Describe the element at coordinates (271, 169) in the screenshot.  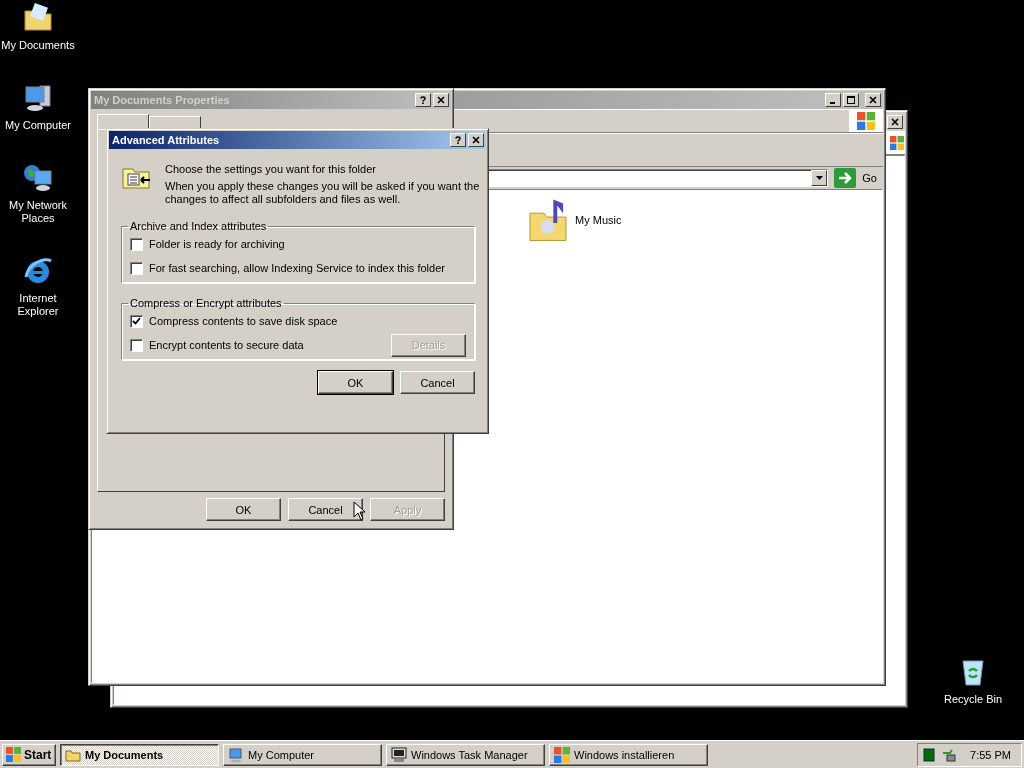
I see `heading-text: Choose the settings you want for this folder` at that location.